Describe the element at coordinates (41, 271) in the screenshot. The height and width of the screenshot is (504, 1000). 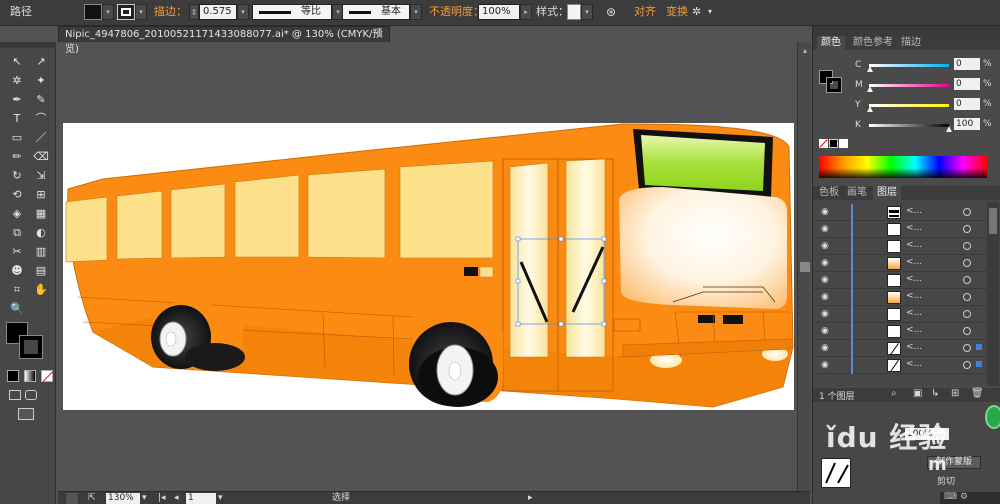
I see `graph-tool-icon: ▤` at that location.